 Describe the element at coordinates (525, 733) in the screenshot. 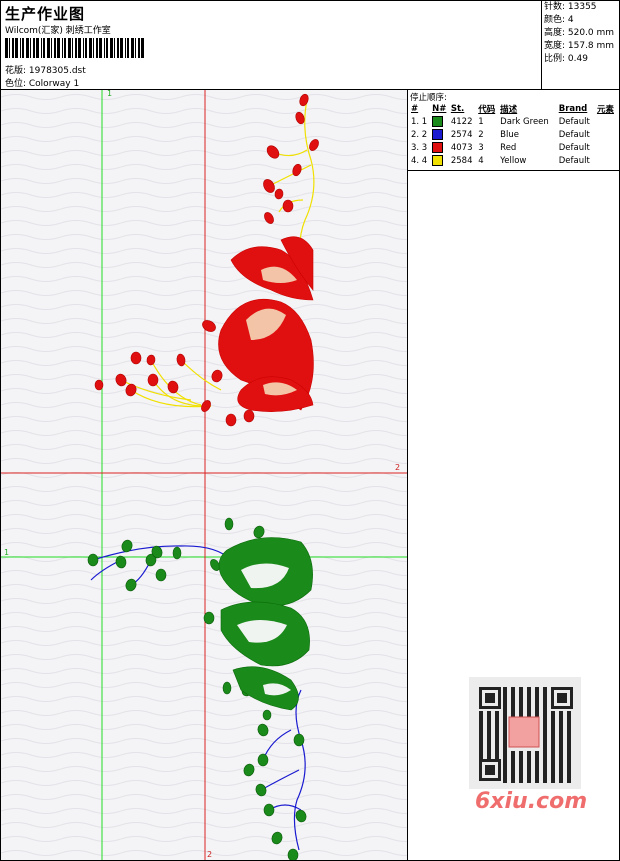

I see `qr-code-icon` at that location.